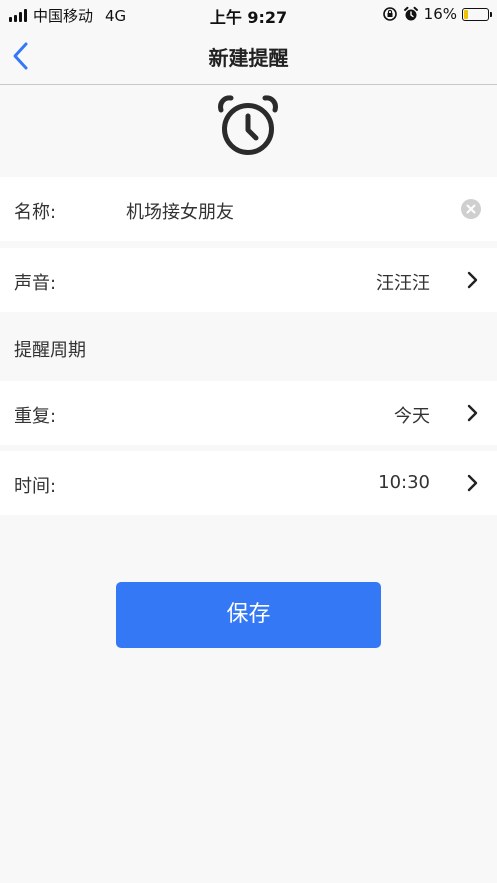 The height and width of the screenshot is (883, 497). Describe the element at coordinates (412, 416) in the screenshot. I see `repeat-value: 今天` at that location.